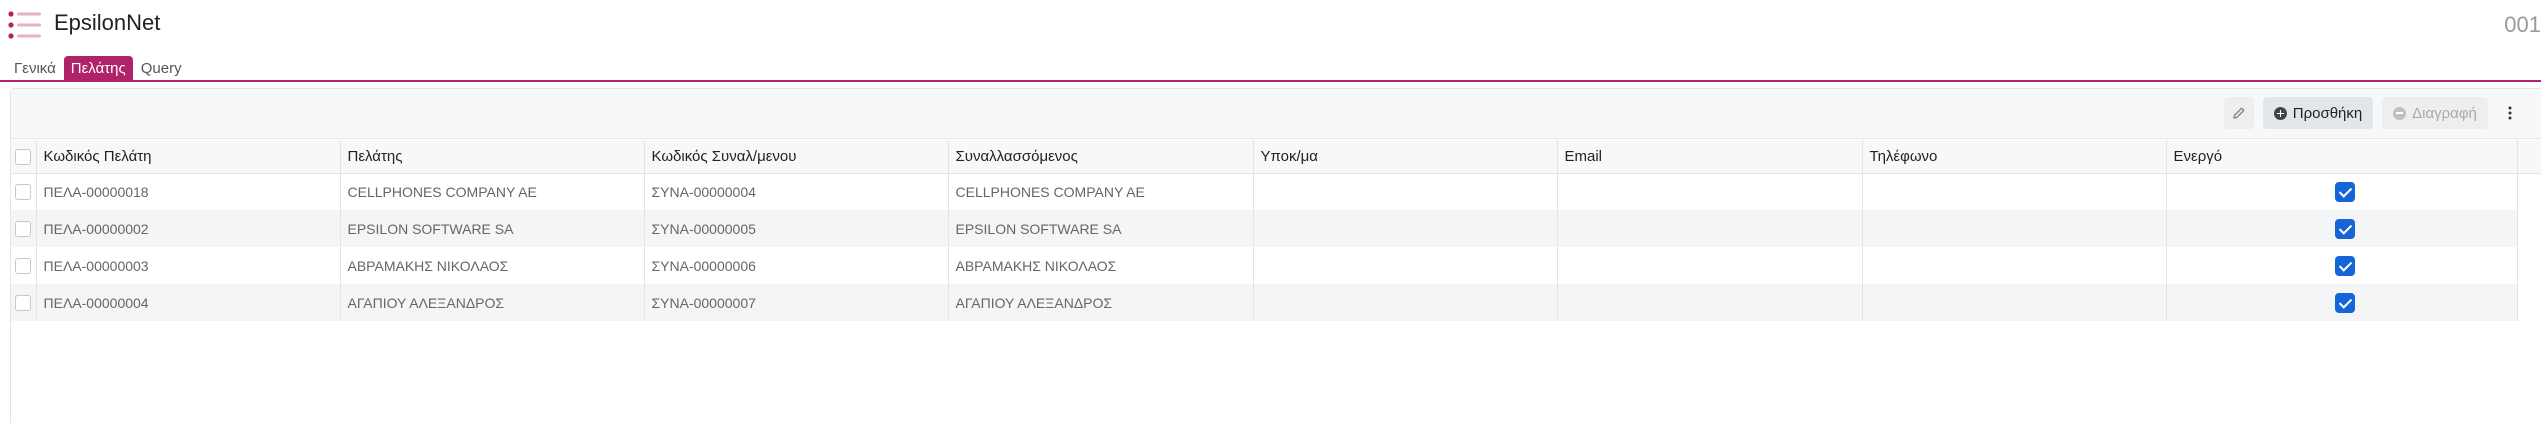 The width and height of the screenshot is (2541, 423). What do you see at coordinates (2342, 157) in the screenshot?
I see `column-header: Ενεργό` at bounding box center [2342, 157].